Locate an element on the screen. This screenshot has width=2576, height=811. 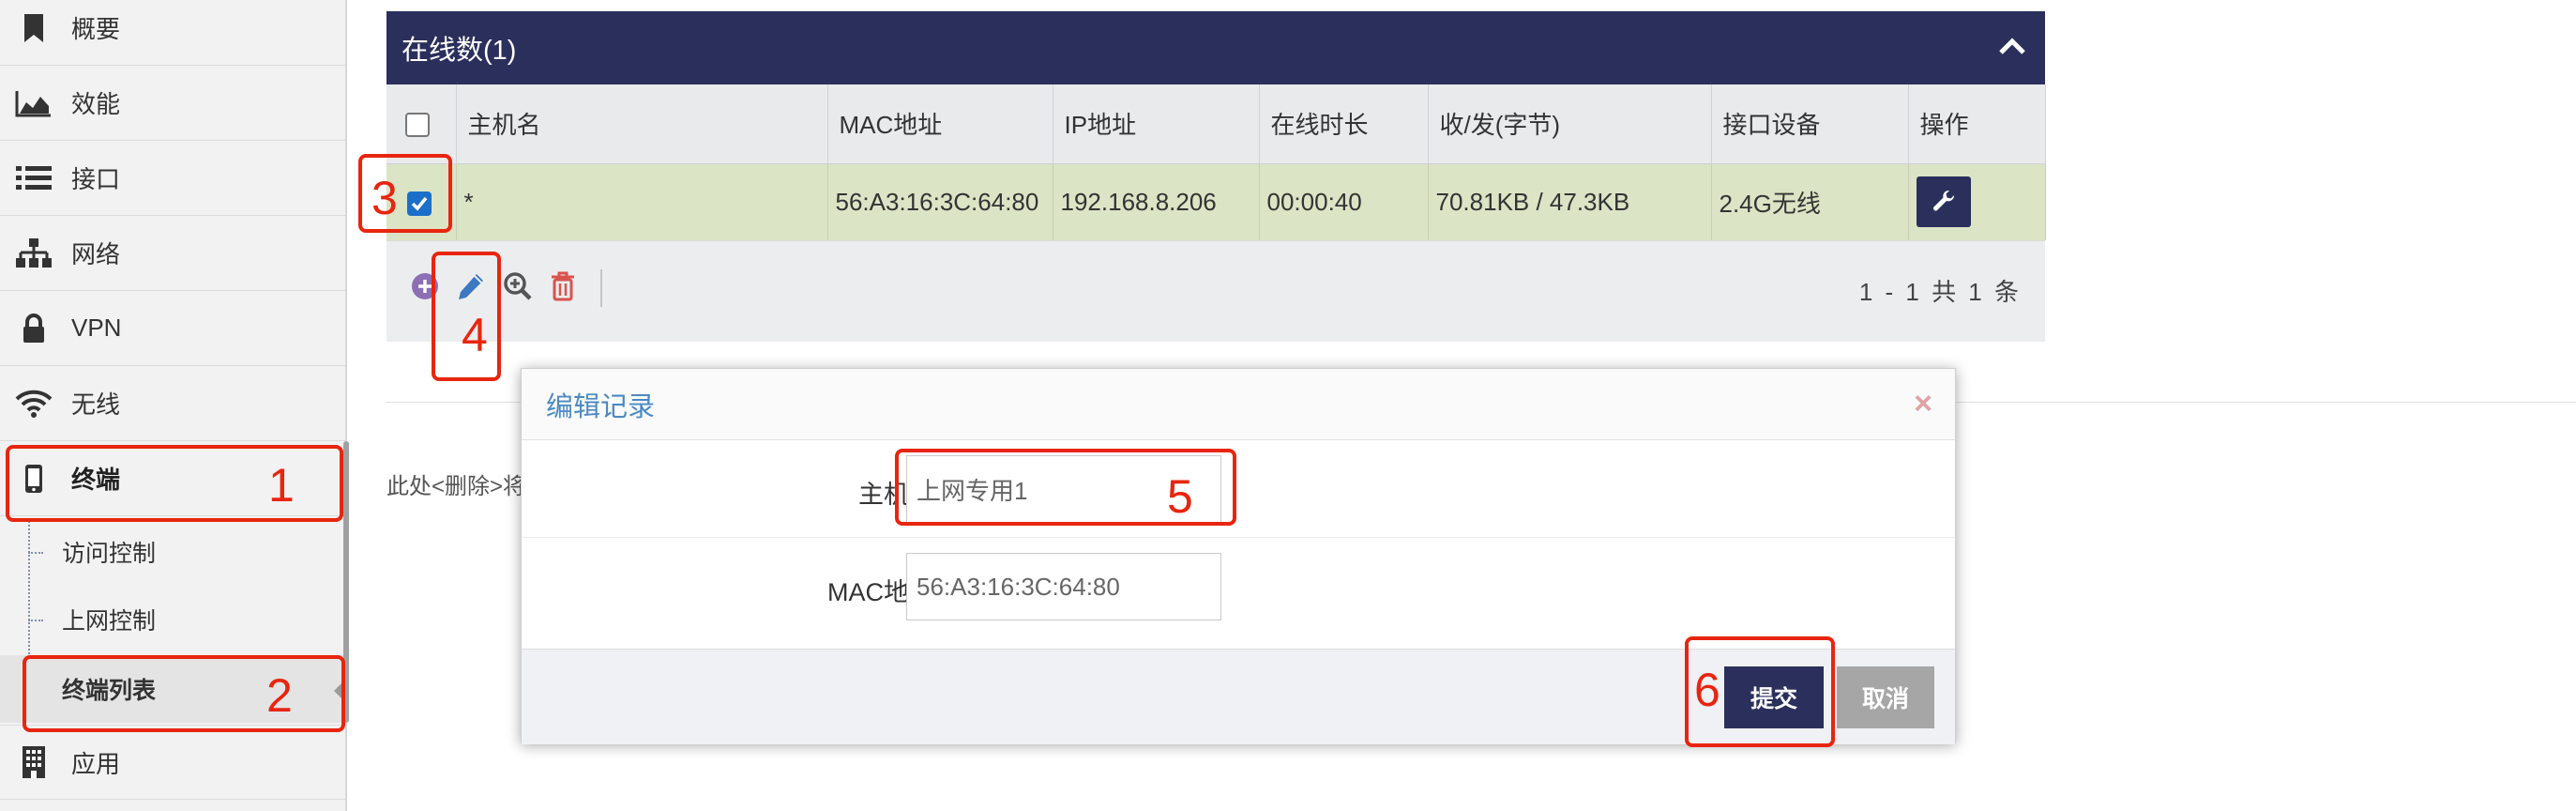
mac-row: MAC地址 is located at coordinates (1238, 586).